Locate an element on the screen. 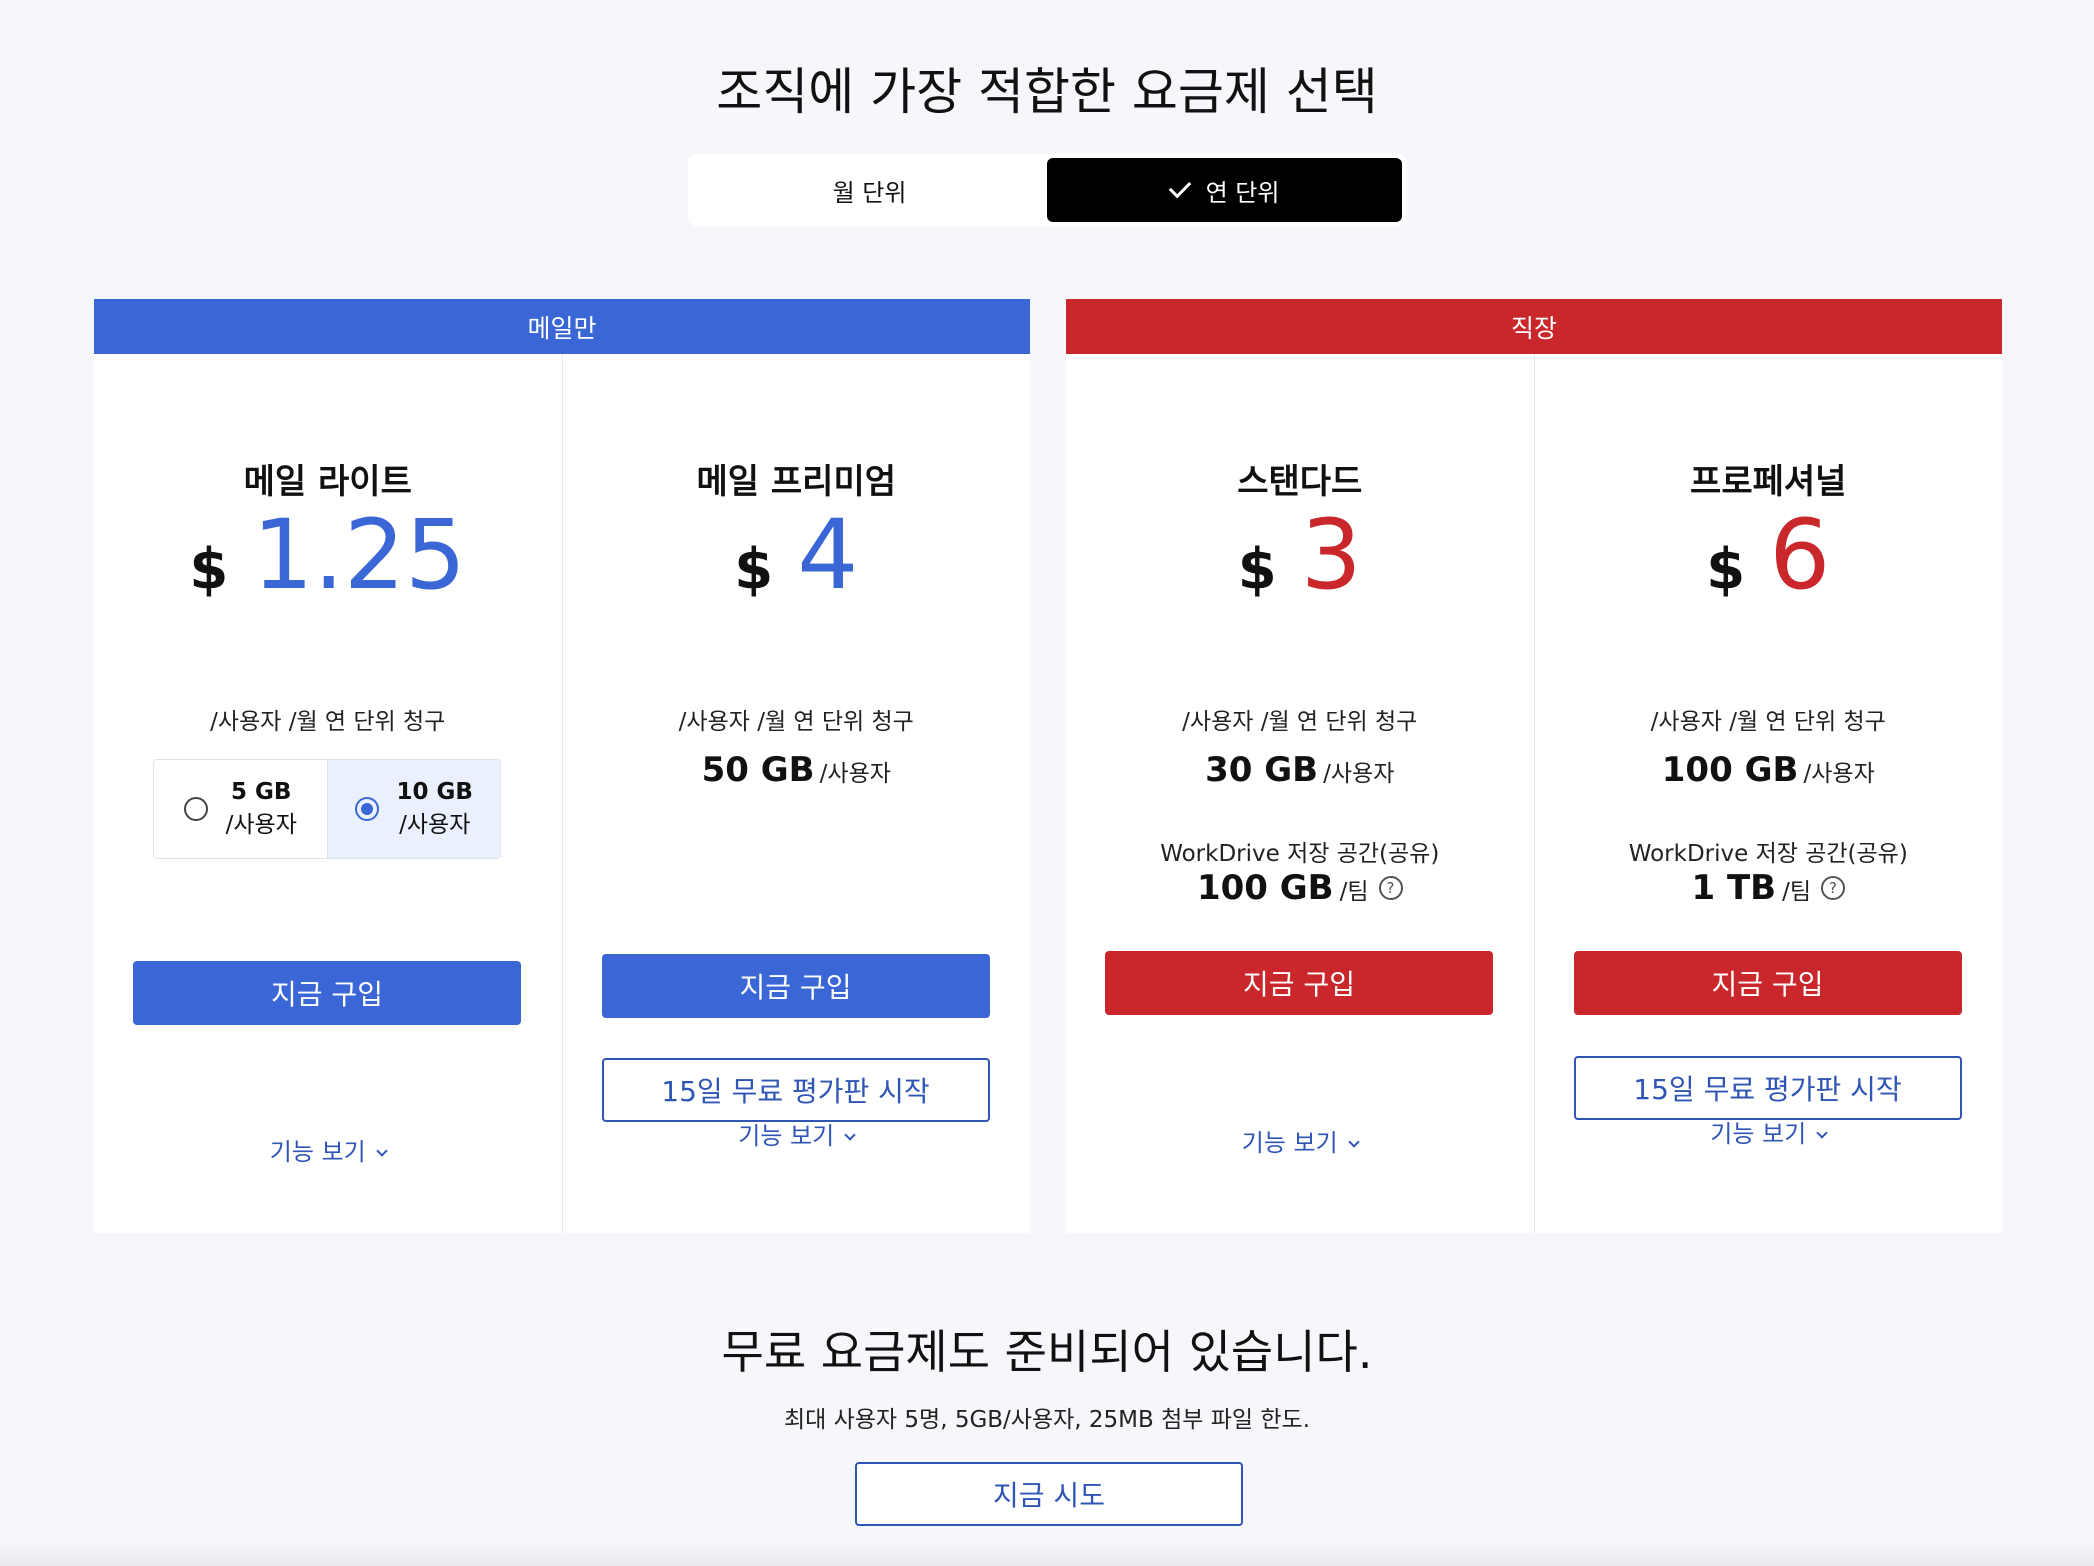 The width and height of the screenshot is (2094, 1566). storage-amount: 100 GB /사용자 is located at coordinates (1769, 770).